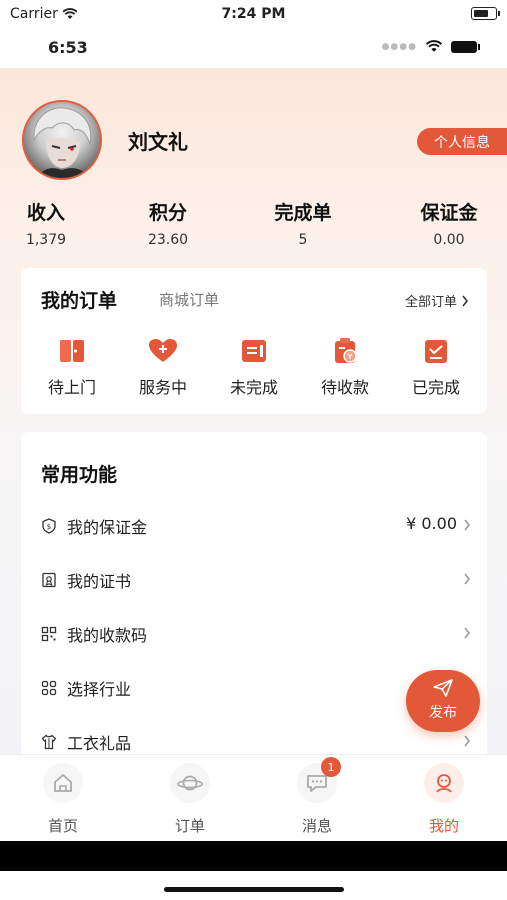  Describe the element at coordinates (443, 826) in the screenshot. I see `tab-label: 我的` at that location.